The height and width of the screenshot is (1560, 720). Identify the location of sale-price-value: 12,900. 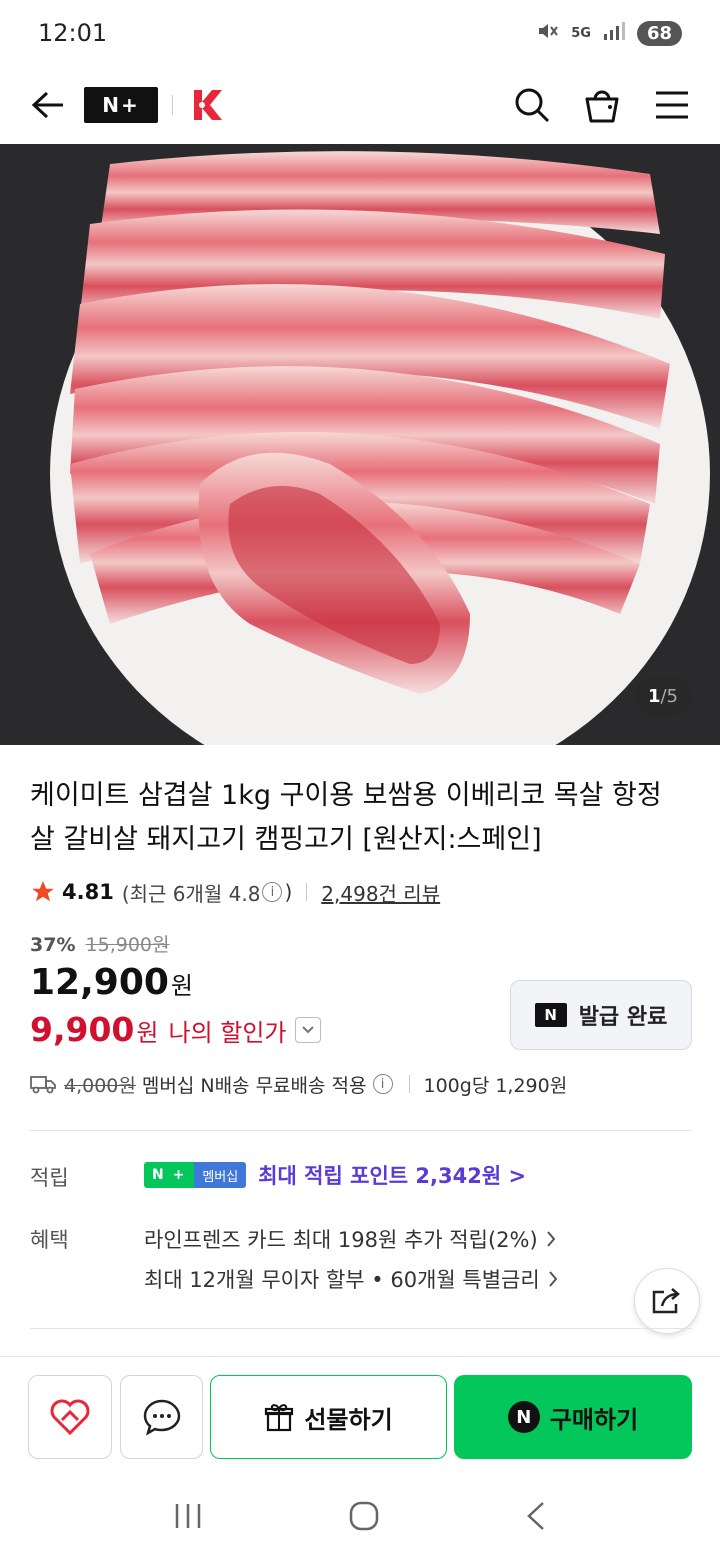
(99, 982).